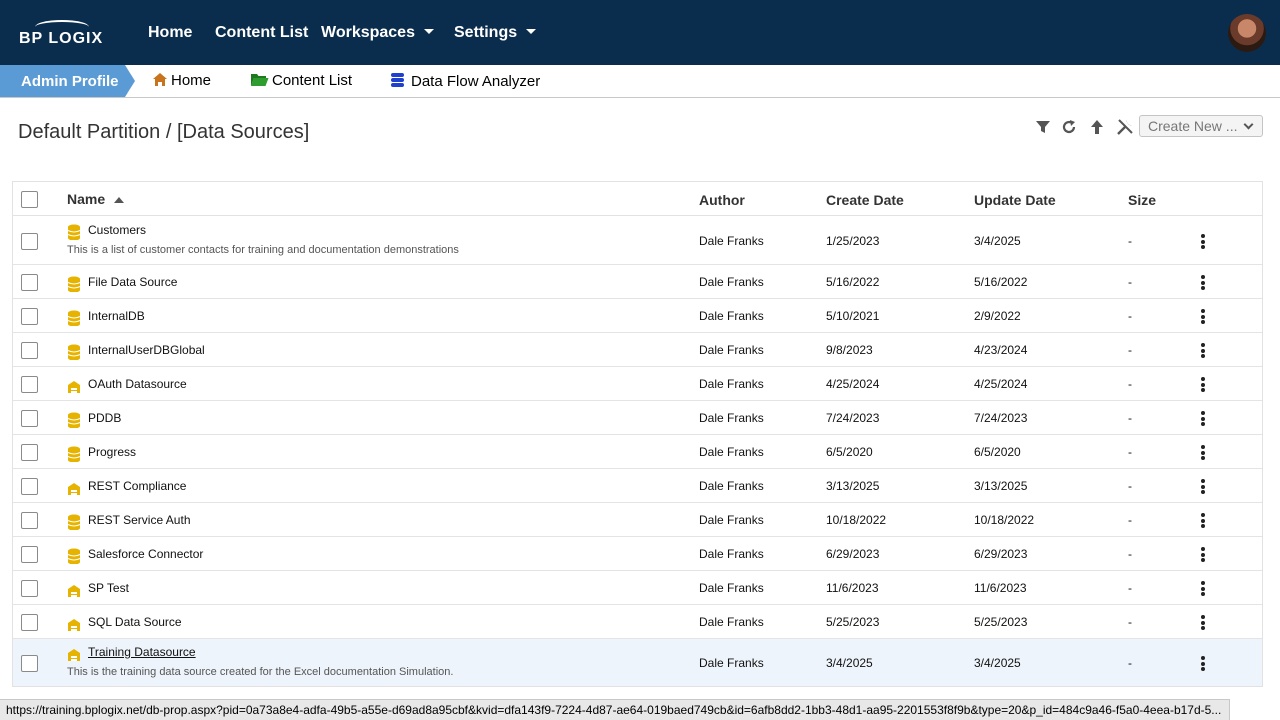 Image resolution: width=1280 pixels, height=720 pixels. What do you see at coordinates (137, 486) in the screenshot?
I see `row-name-link: REST Compliance` at bounding box center [137, 486].